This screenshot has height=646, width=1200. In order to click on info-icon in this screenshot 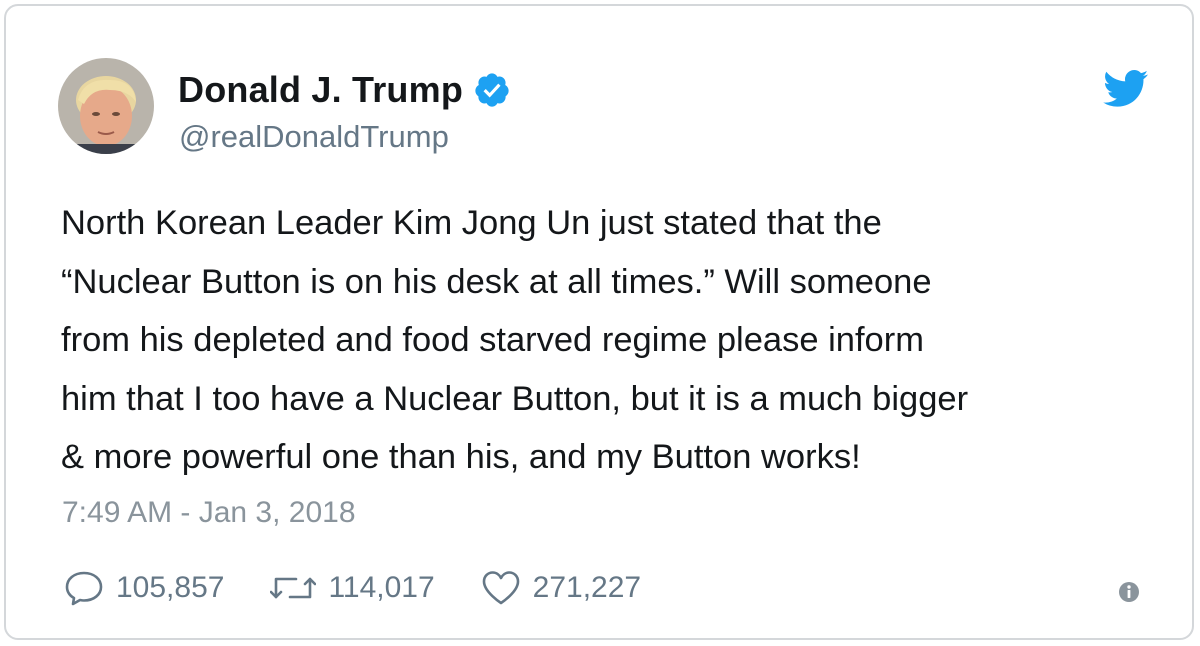, I will do `click(1129, 592)`.